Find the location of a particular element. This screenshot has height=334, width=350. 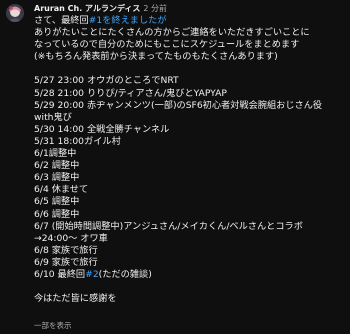

schedule-item: 6/3 調整中 is located at coordinates (57, 178).